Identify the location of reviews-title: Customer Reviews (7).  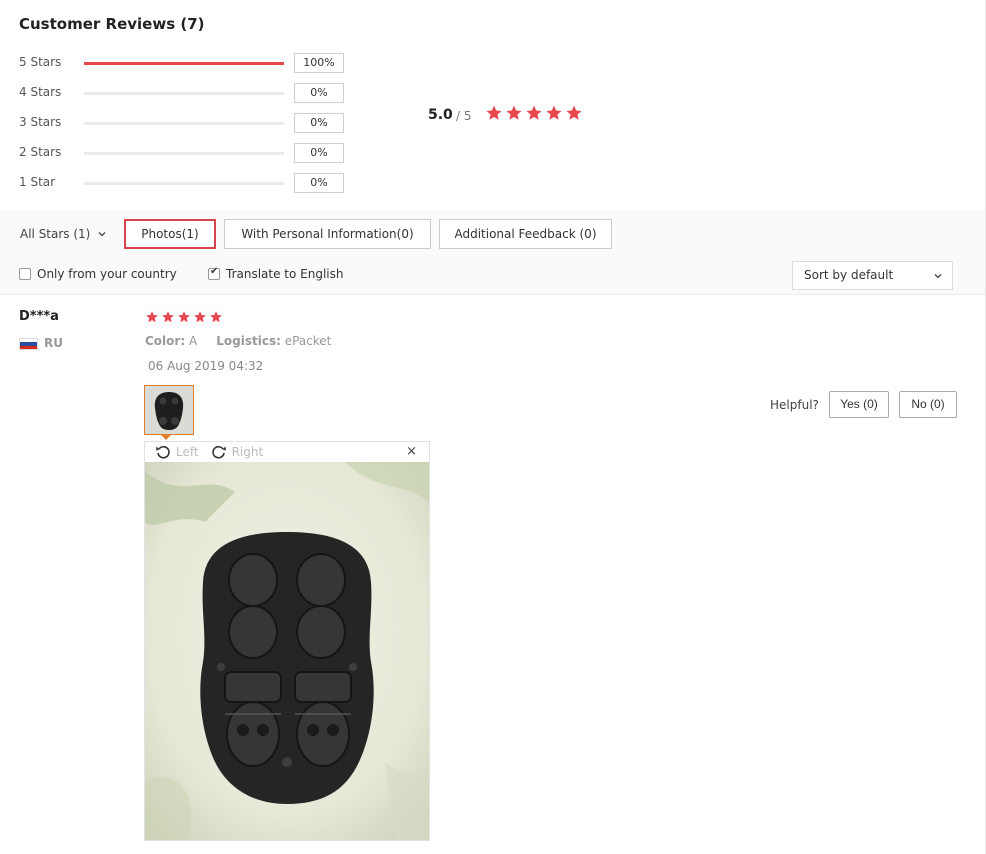
(112, 24).